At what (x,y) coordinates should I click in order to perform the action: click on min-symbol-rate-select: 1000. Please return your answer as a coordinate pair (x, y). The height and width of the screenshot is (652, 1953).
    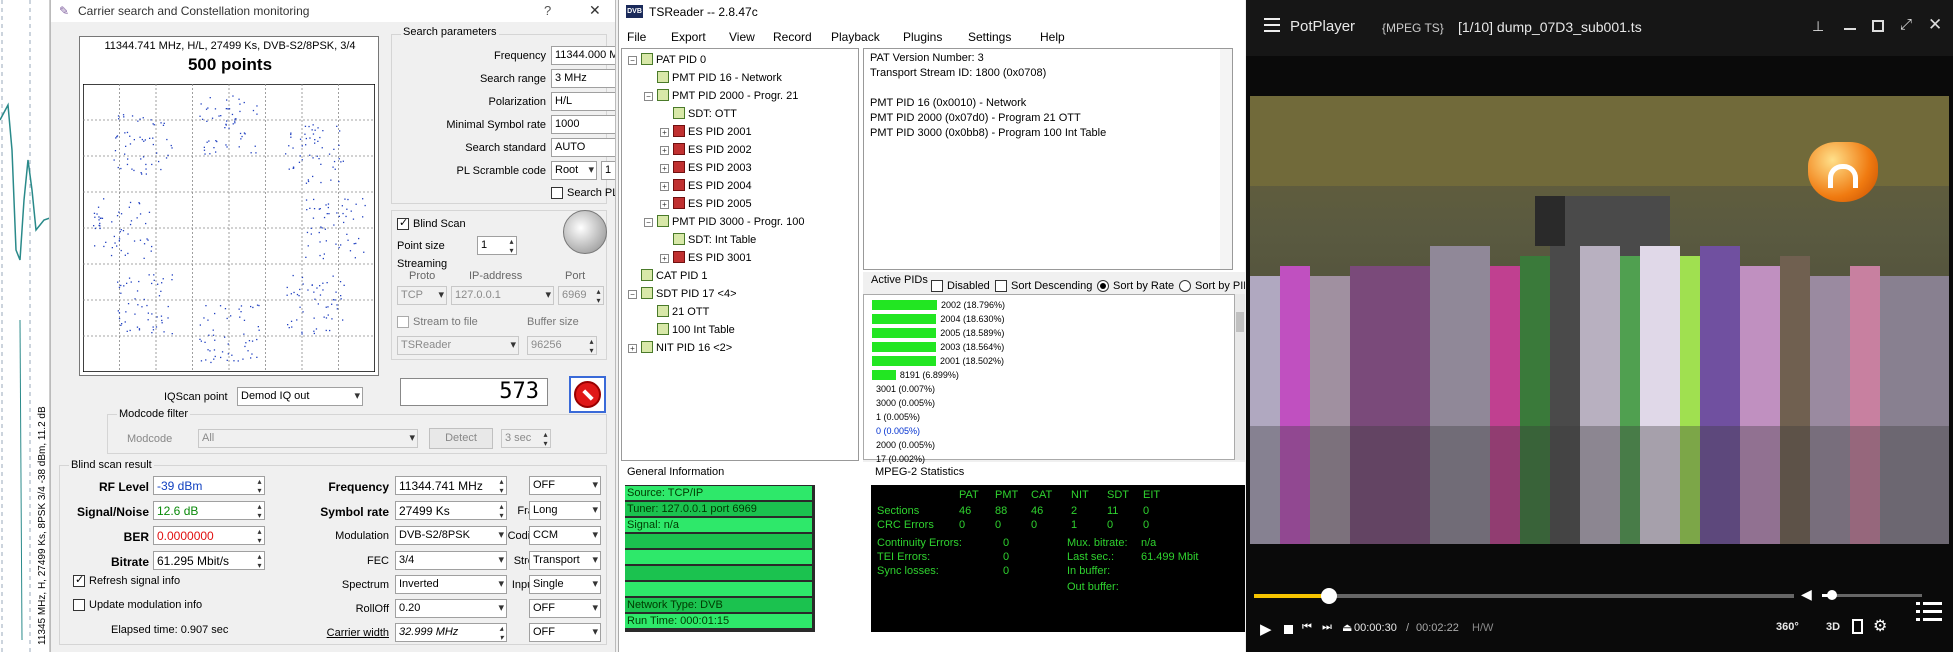
    Looking at the image, I should click on (583, 124).